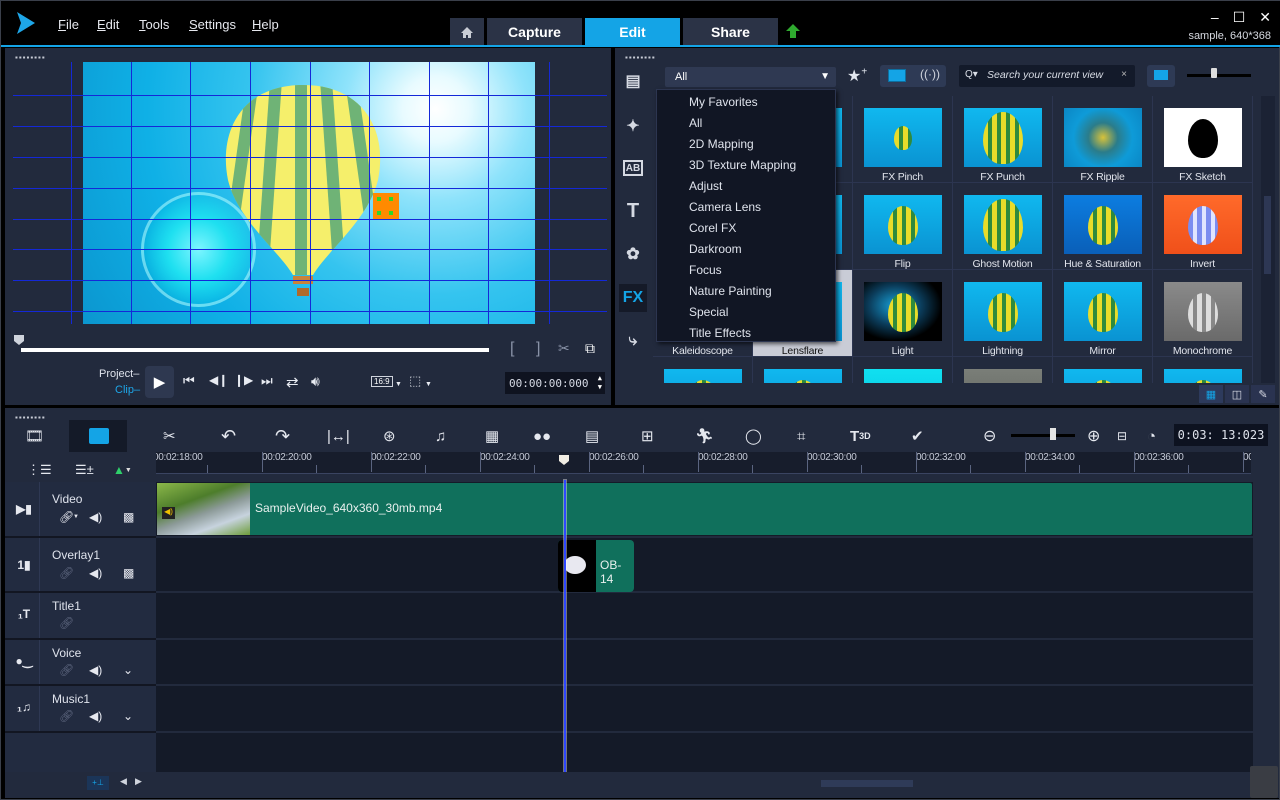  Describe the element at coordinates (1103, 226) in the screenshot. I see `filter-thumbnail: Hue & Saturation` at that location.